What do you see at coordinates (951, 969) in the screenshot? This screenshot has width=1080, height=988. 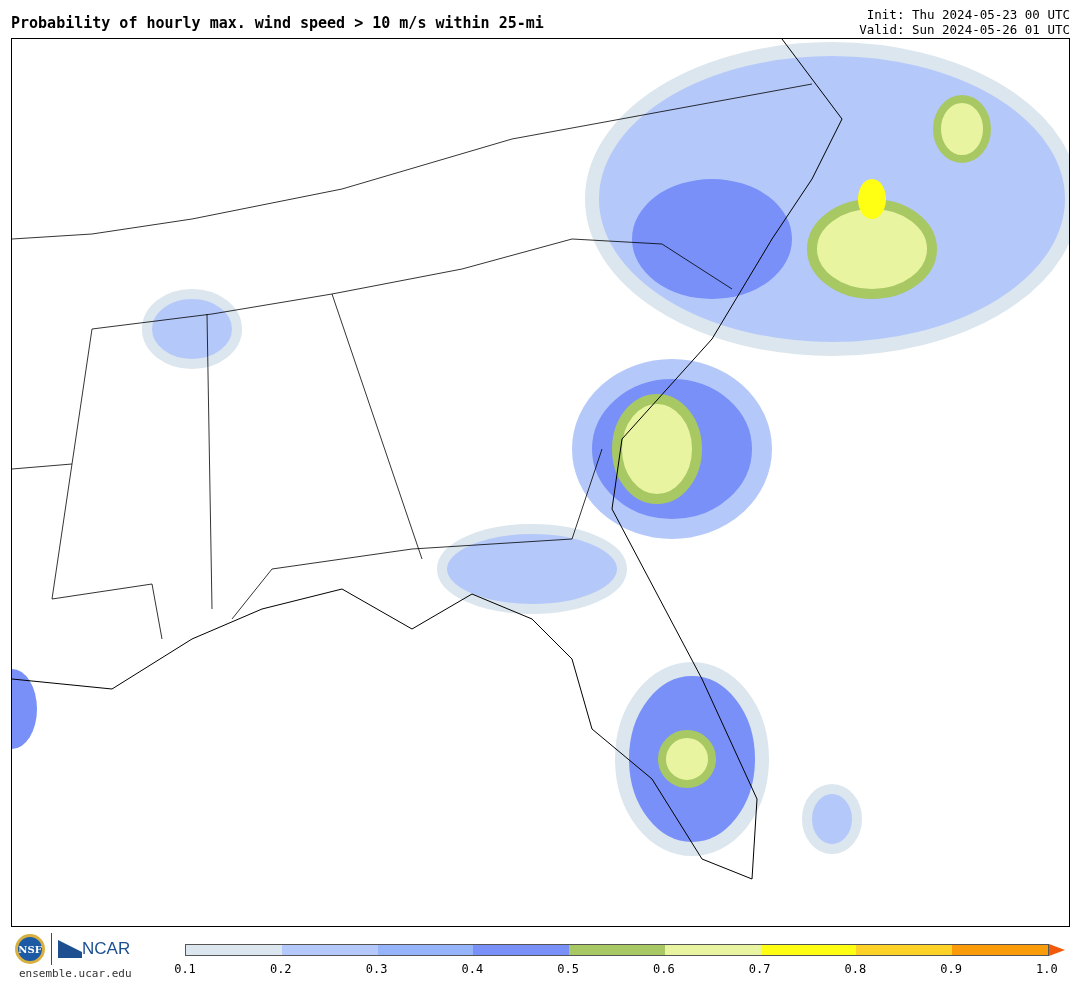 I see `colorbar-tick-label: 0.9` at bounding box center [951, 969].